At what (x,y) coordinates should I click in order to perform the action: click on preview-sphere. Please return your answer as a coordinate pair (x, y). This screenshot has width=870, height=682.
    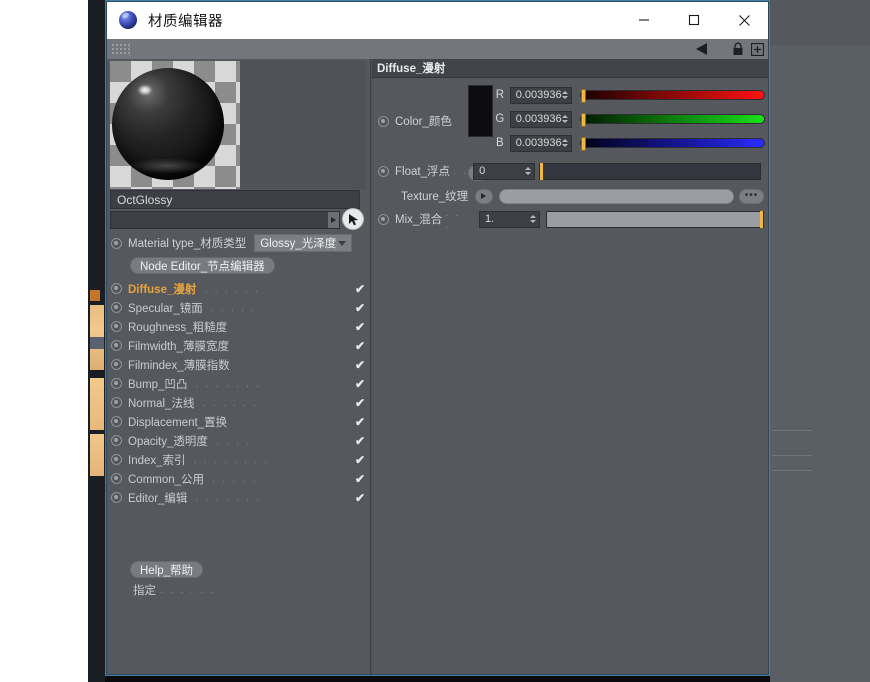
    Looking at the image, I should click on (168, 124).